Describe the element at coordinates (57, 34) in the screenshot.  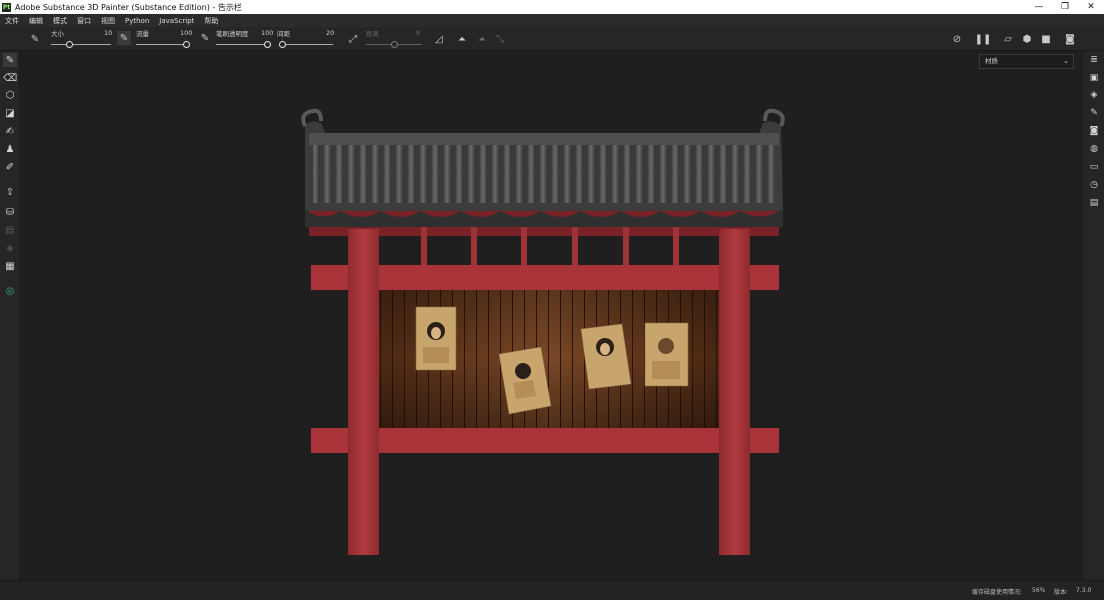
I see `size-label: 大小` at that location.